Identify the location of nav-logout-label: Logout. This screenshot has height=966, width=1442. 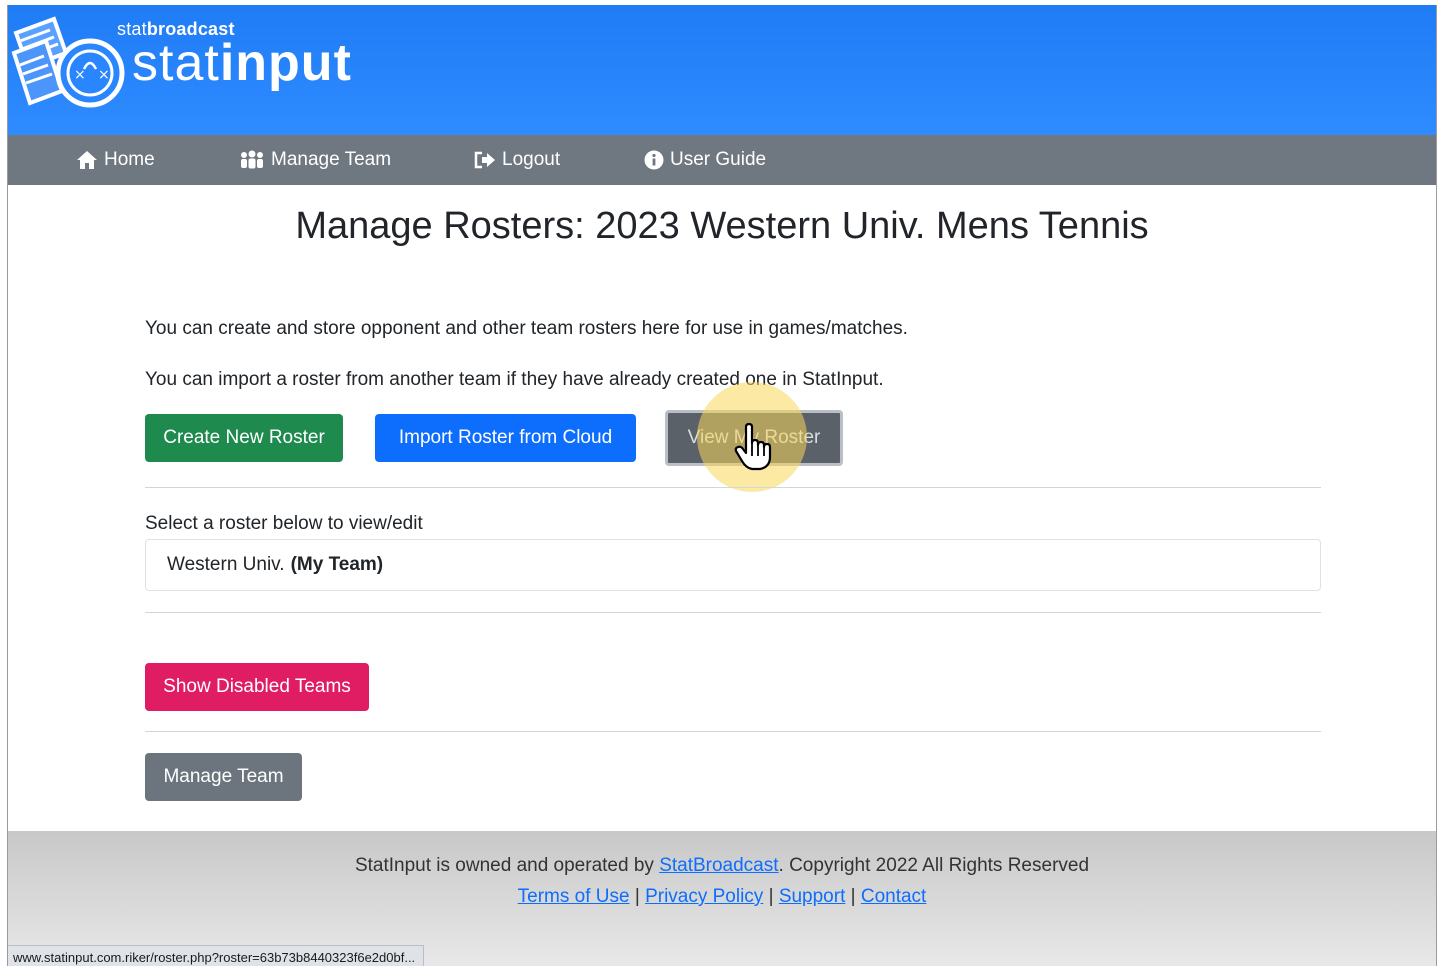
(531, 159).